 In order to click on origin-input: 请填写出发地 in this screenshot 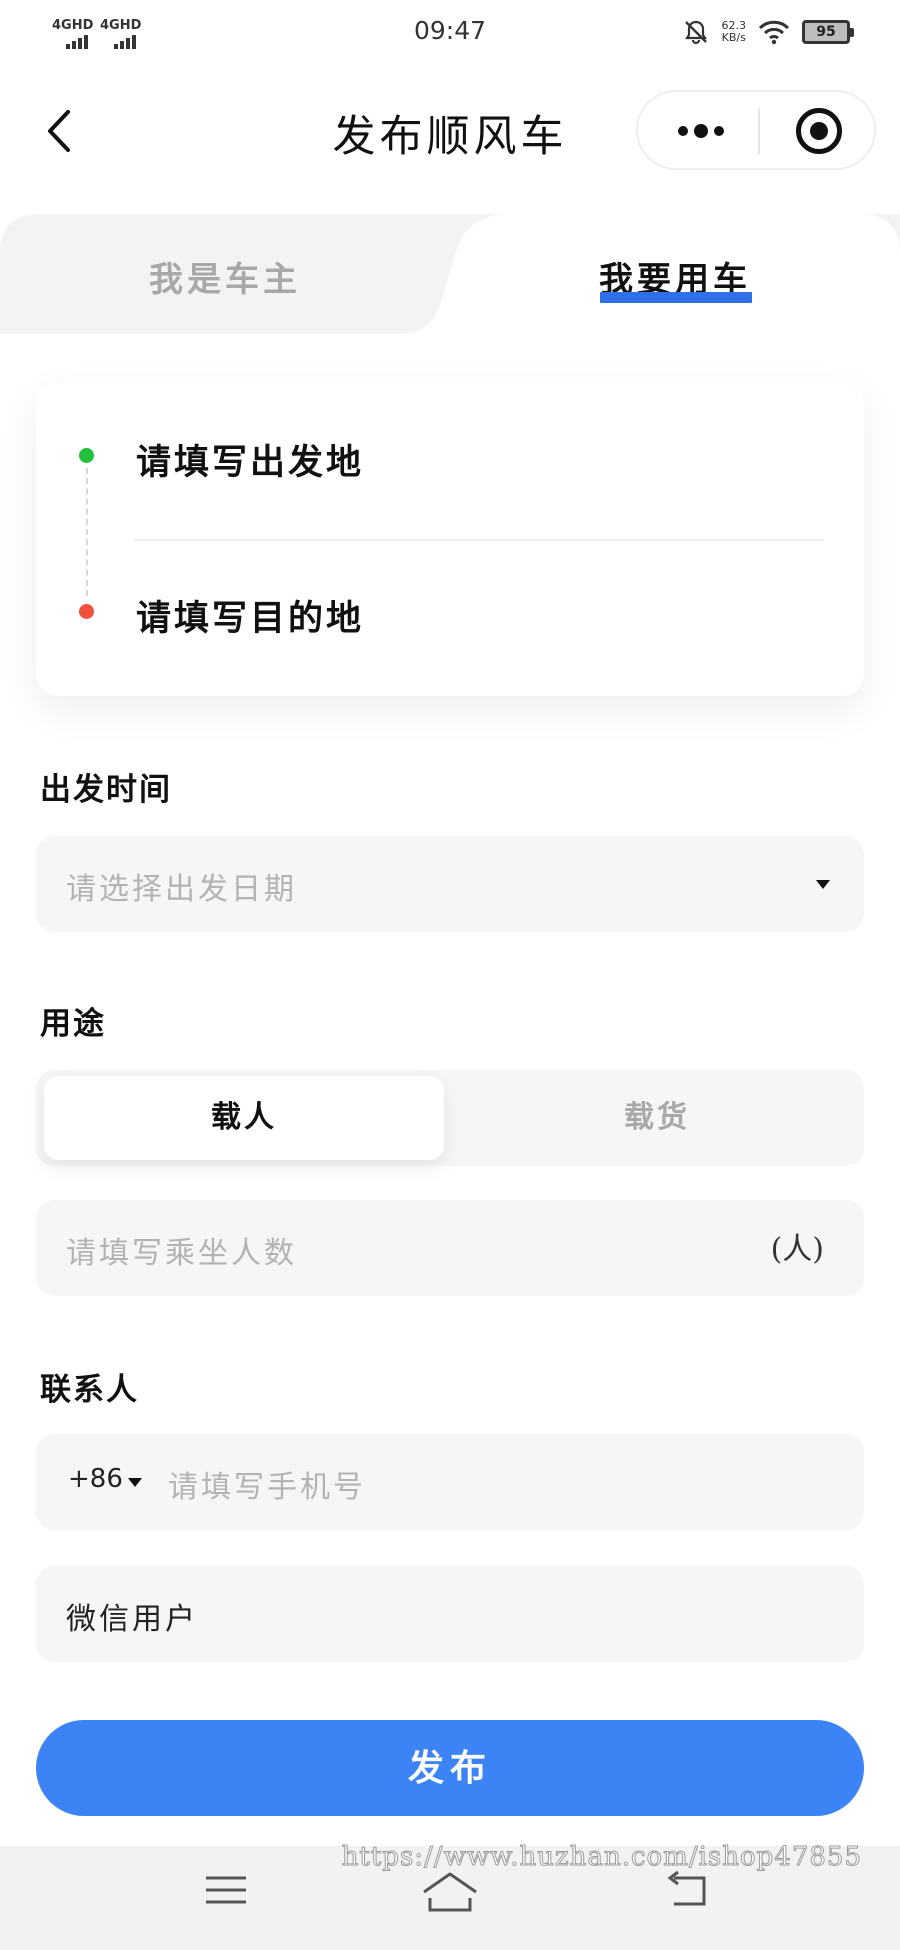, I will do `click(250, 459)`.